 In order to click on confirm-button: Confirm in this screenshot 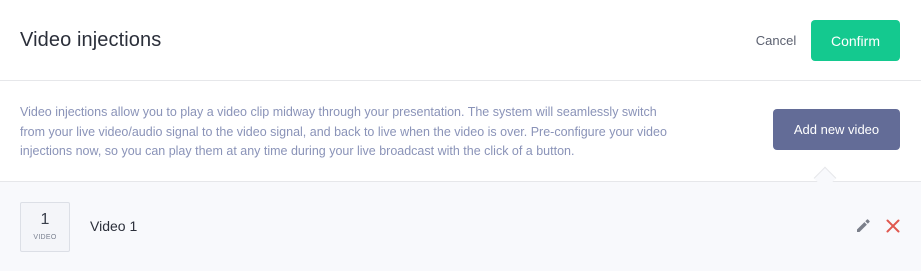, I will do `click(855, 40)`.